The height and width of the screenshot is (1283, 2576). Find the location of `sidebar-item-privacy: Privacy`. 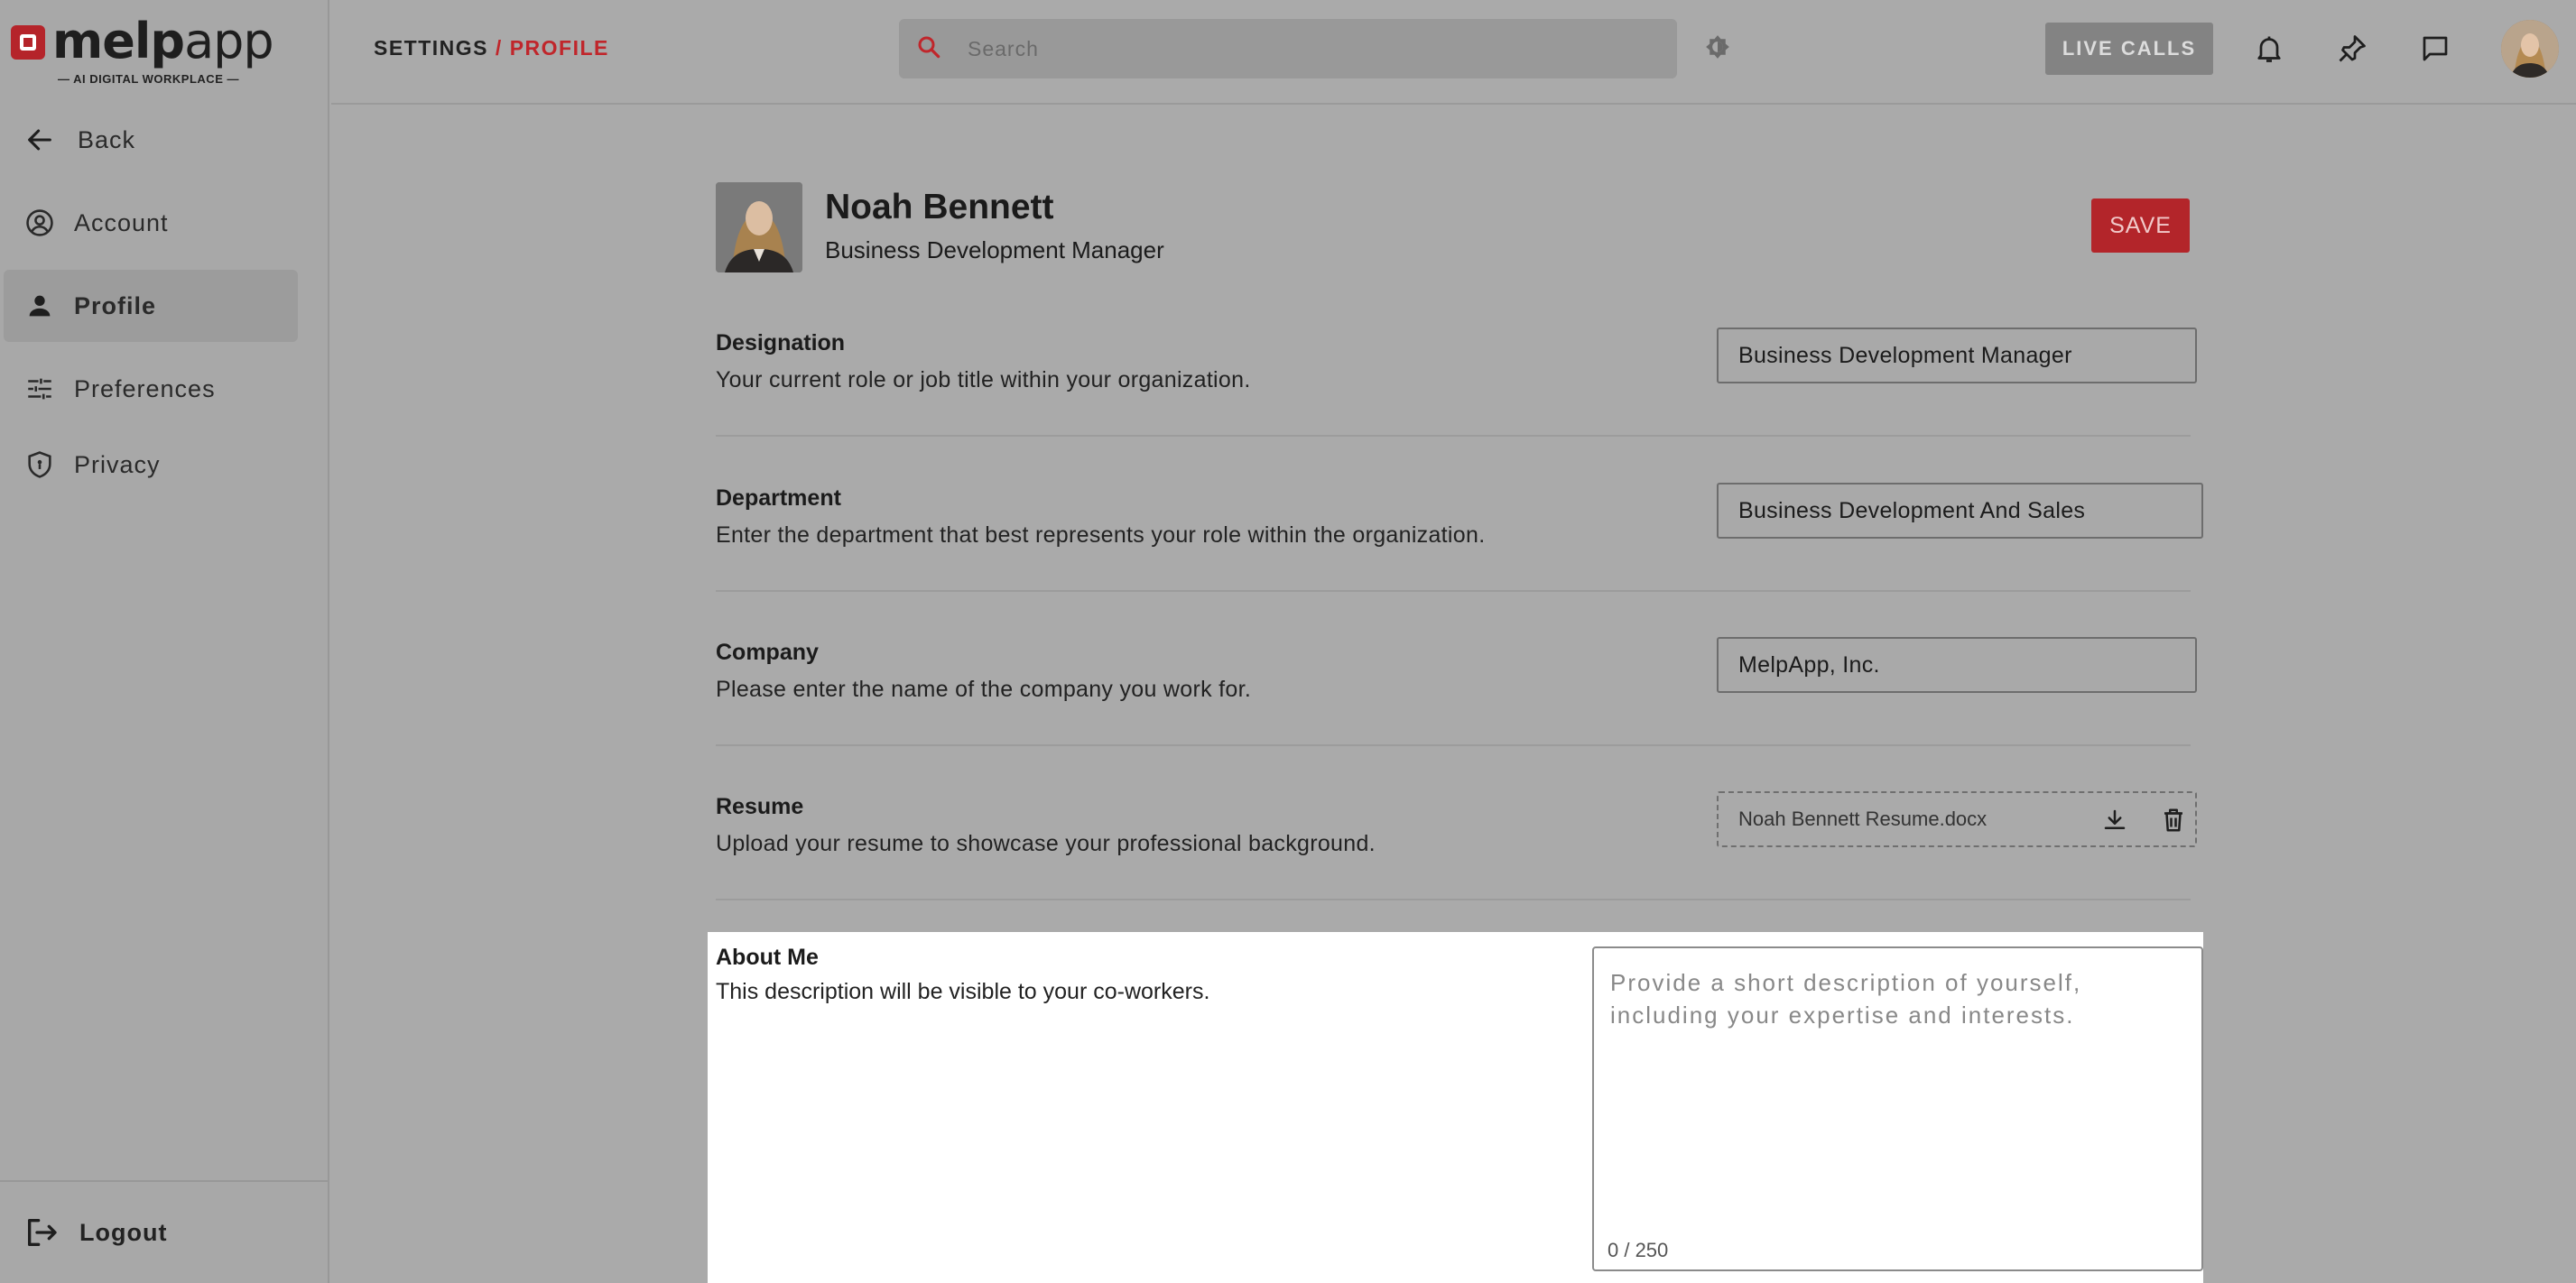

sidebar-item-privacy: Privacy is located at coordinates (151, 465).